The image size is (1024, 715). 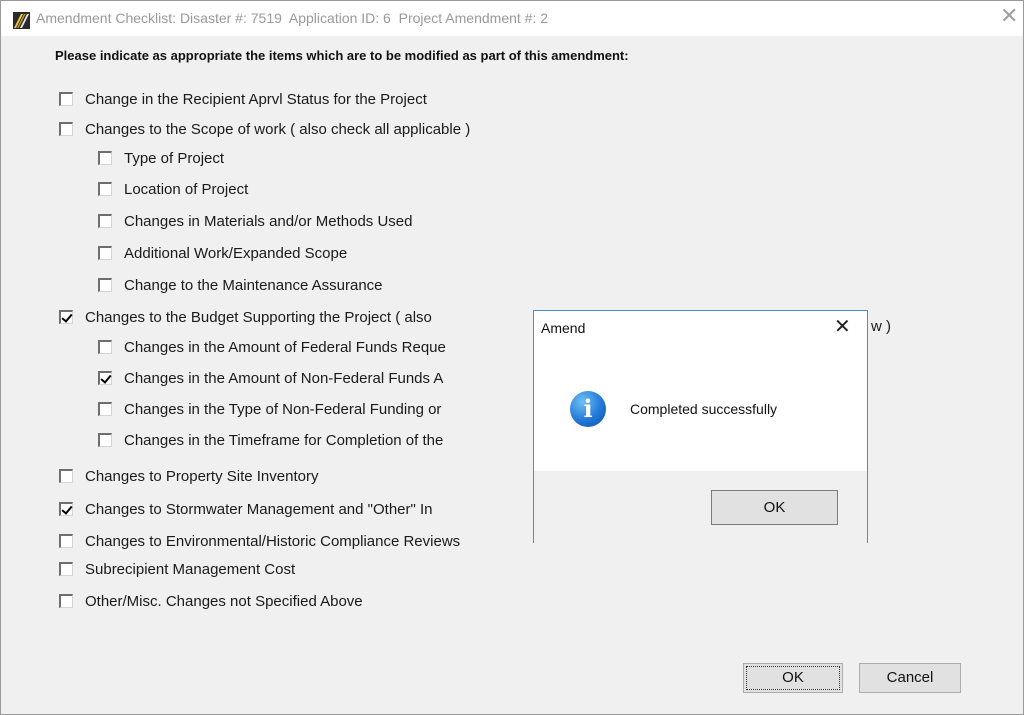 I want to click on information-icon: i, so click(x=588, y=409).